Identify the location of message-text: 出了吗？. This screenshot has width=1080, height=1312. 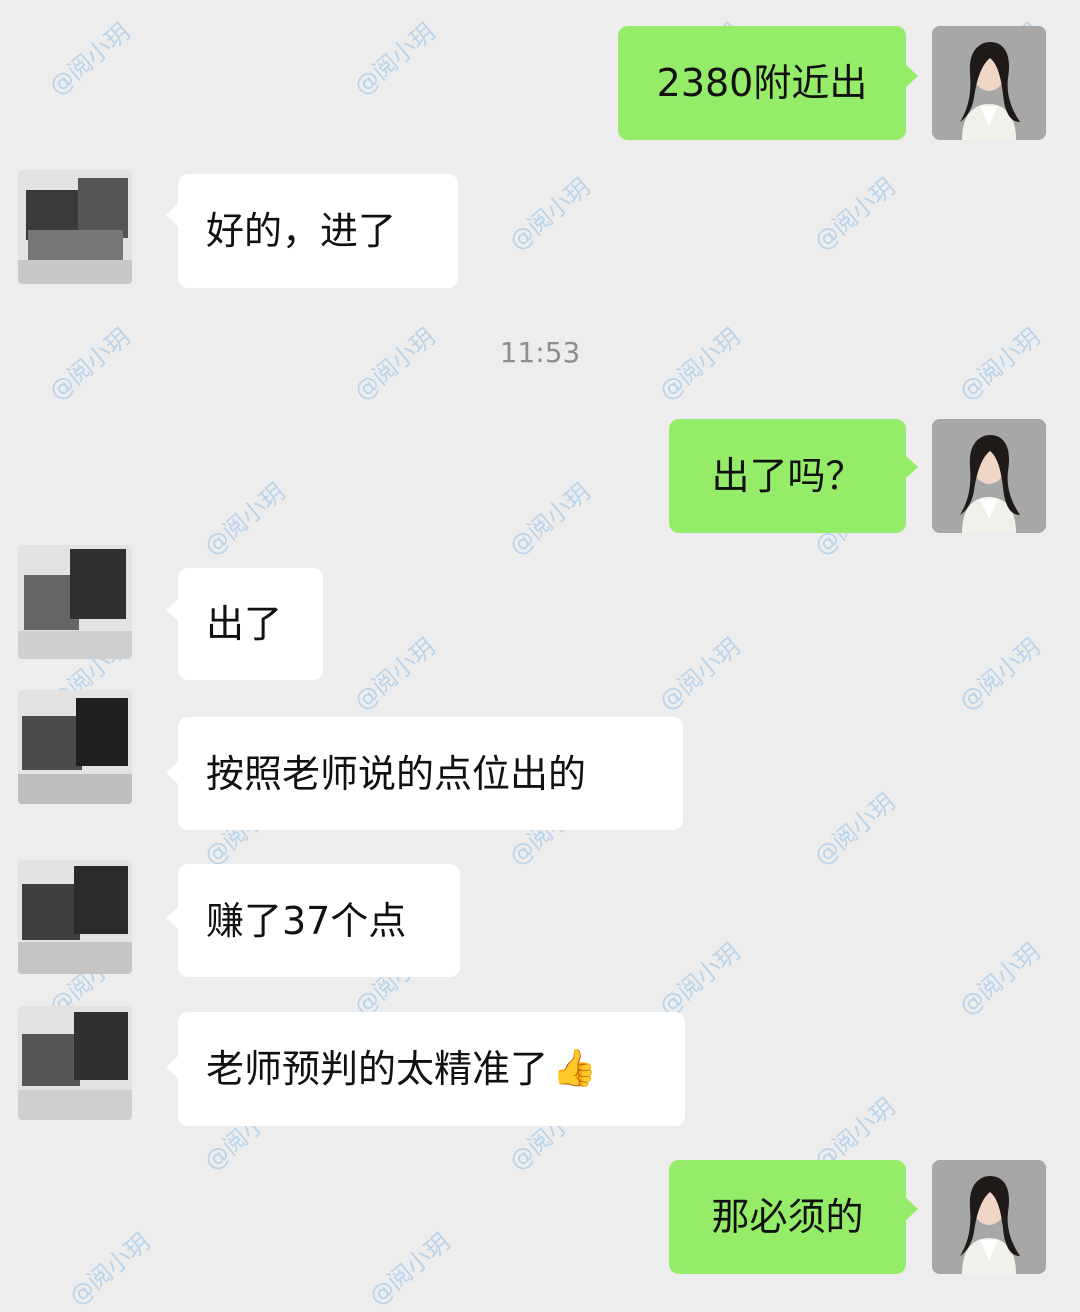
(787, 476).